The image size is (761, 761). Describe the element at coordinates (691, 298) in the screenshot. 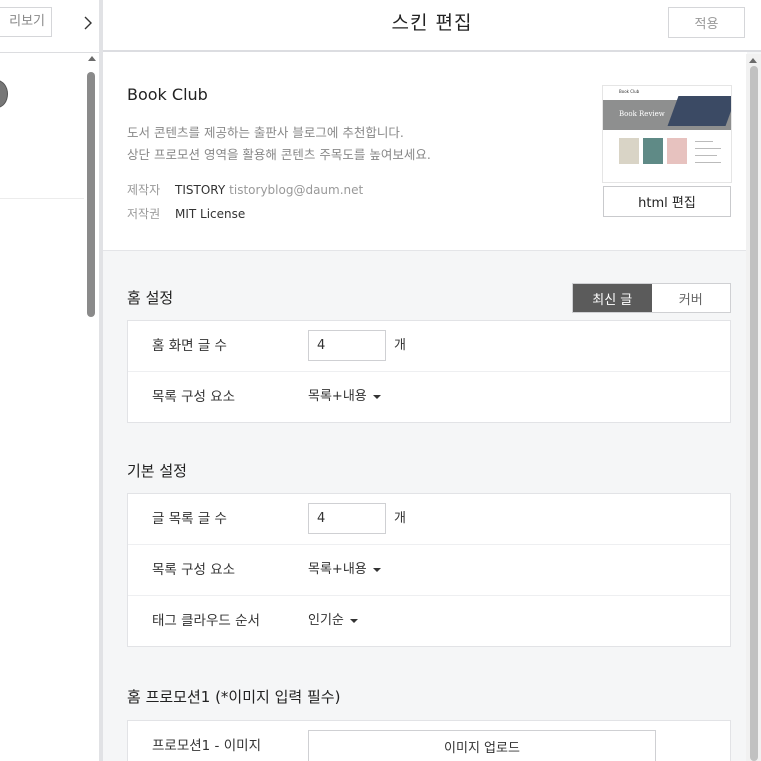

I see `tab-cover: 커버` at that location.